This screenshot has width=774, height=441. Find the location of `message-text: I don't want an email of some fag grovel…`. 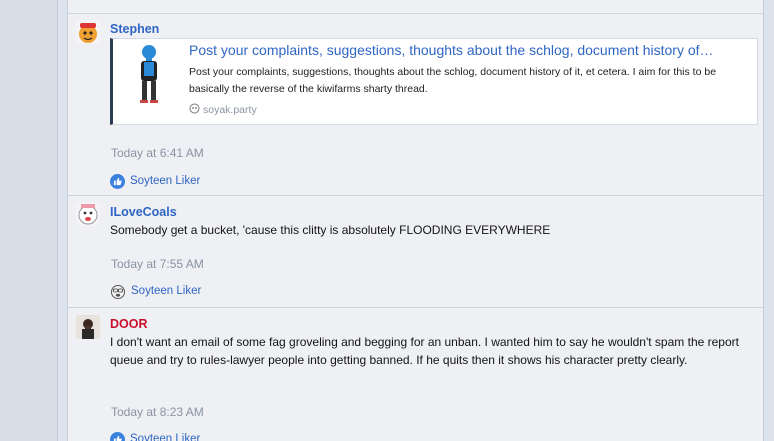

message-text: I don't want an email of some fag grovel… is located at coordinates (424, 351).